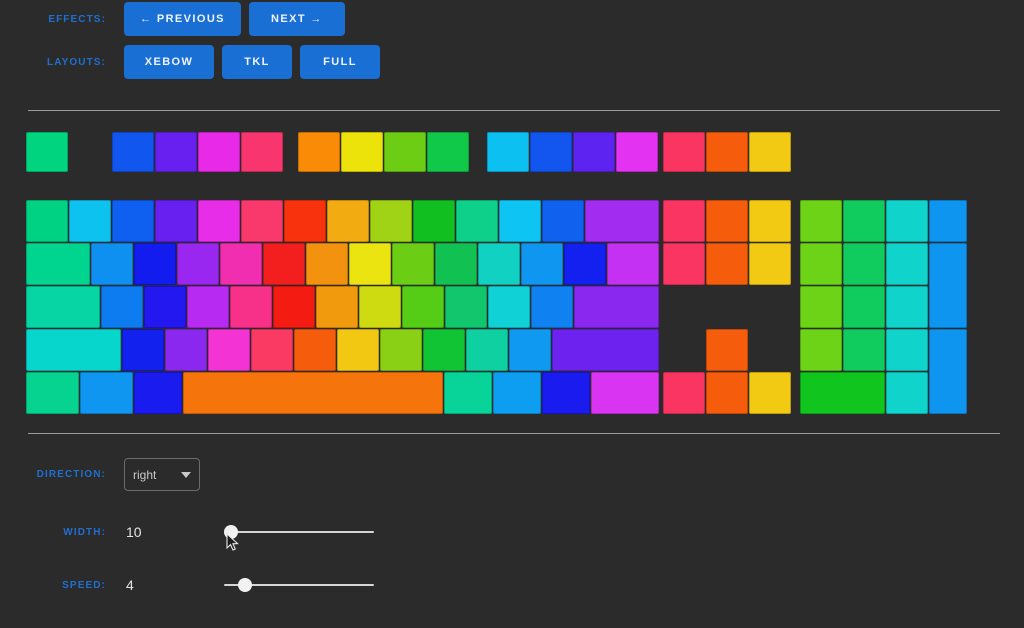 The height and width of the screenshot is (628, 1024). I want to click on key-arrow-down, so click(727, 393).